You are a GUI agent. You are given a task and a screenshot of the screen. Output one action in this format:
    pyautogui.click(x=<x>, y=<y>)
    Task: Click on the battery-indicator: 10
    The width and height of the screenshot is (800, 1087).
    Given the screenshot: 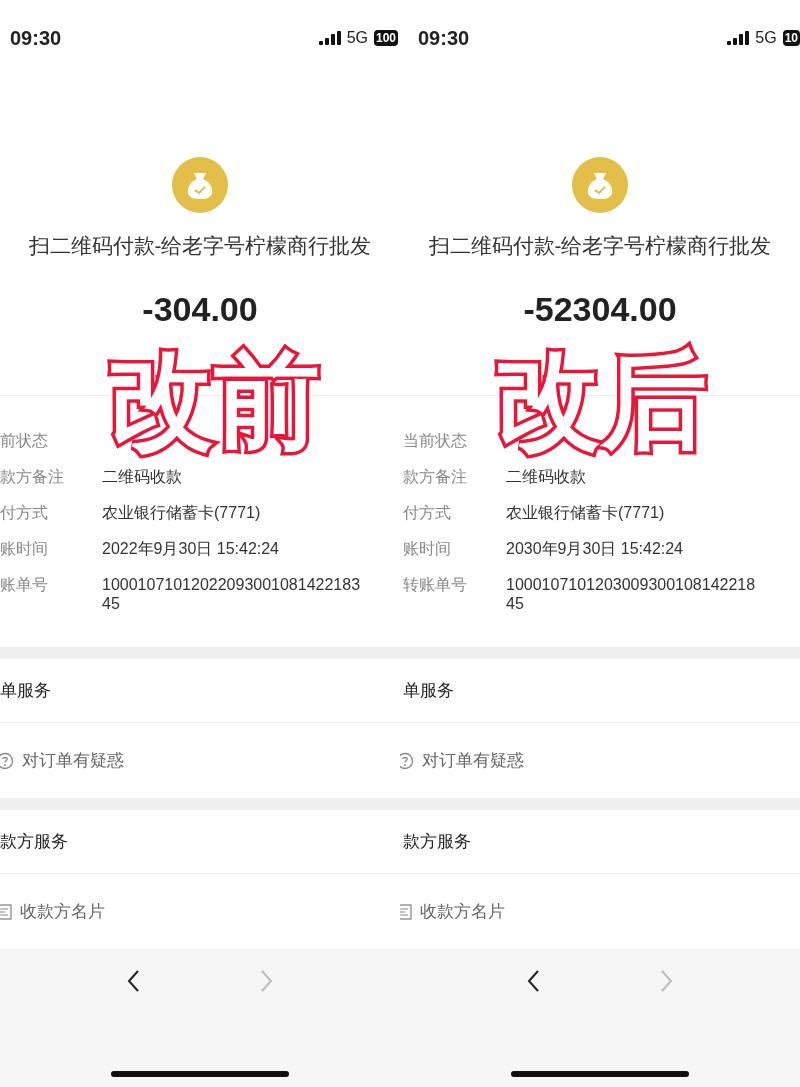 What is the action you would take?
    pyautogui.click(x=791, y=38)
    